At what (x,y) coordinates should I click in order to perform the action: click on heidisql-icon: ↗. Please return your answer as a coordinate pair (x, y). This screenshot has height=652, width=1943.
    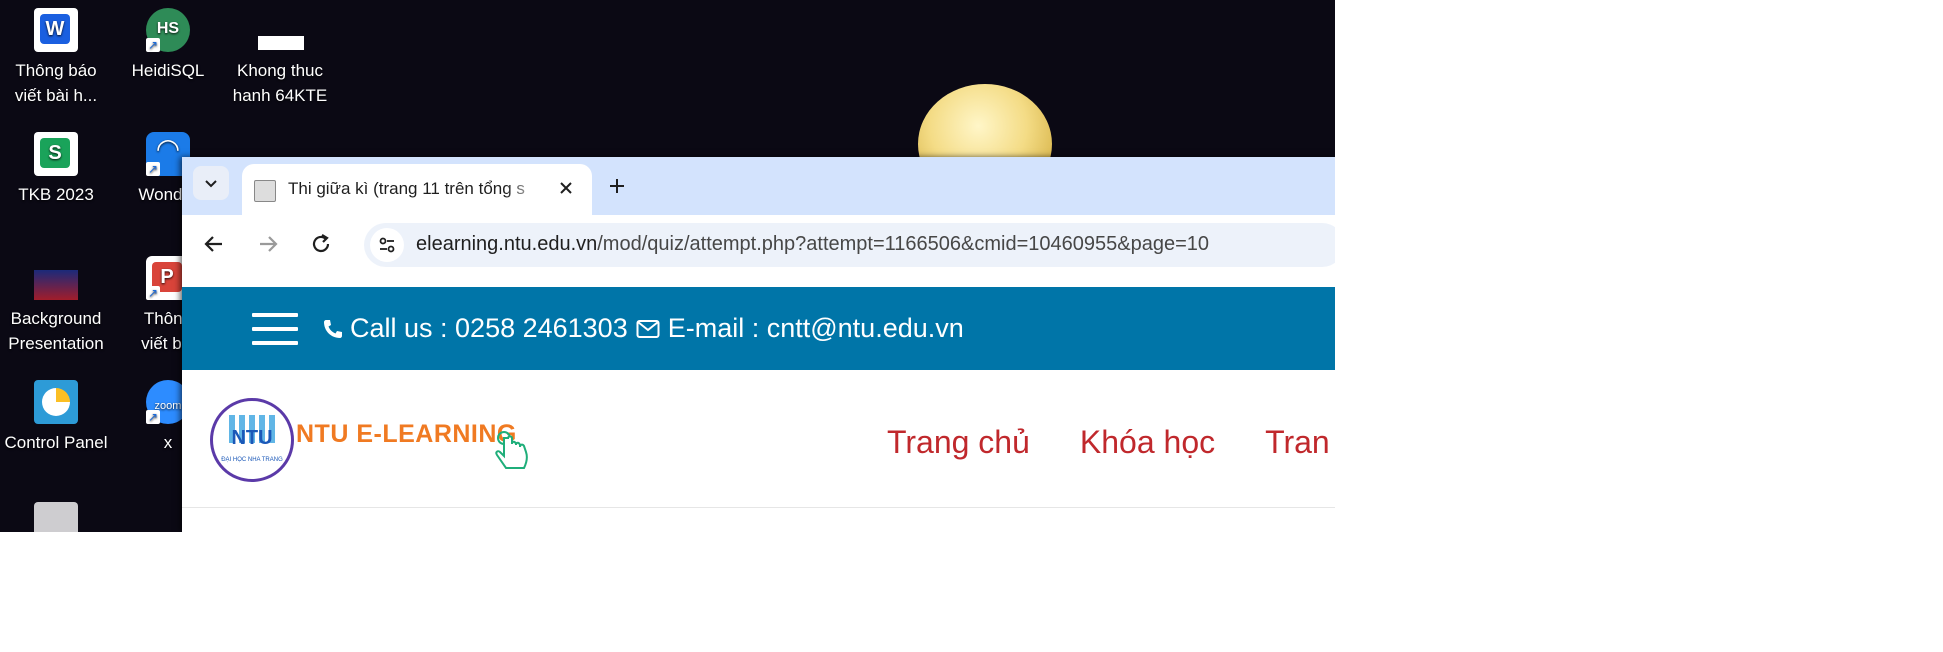
    Looking at the image, I should click on (168, 30).